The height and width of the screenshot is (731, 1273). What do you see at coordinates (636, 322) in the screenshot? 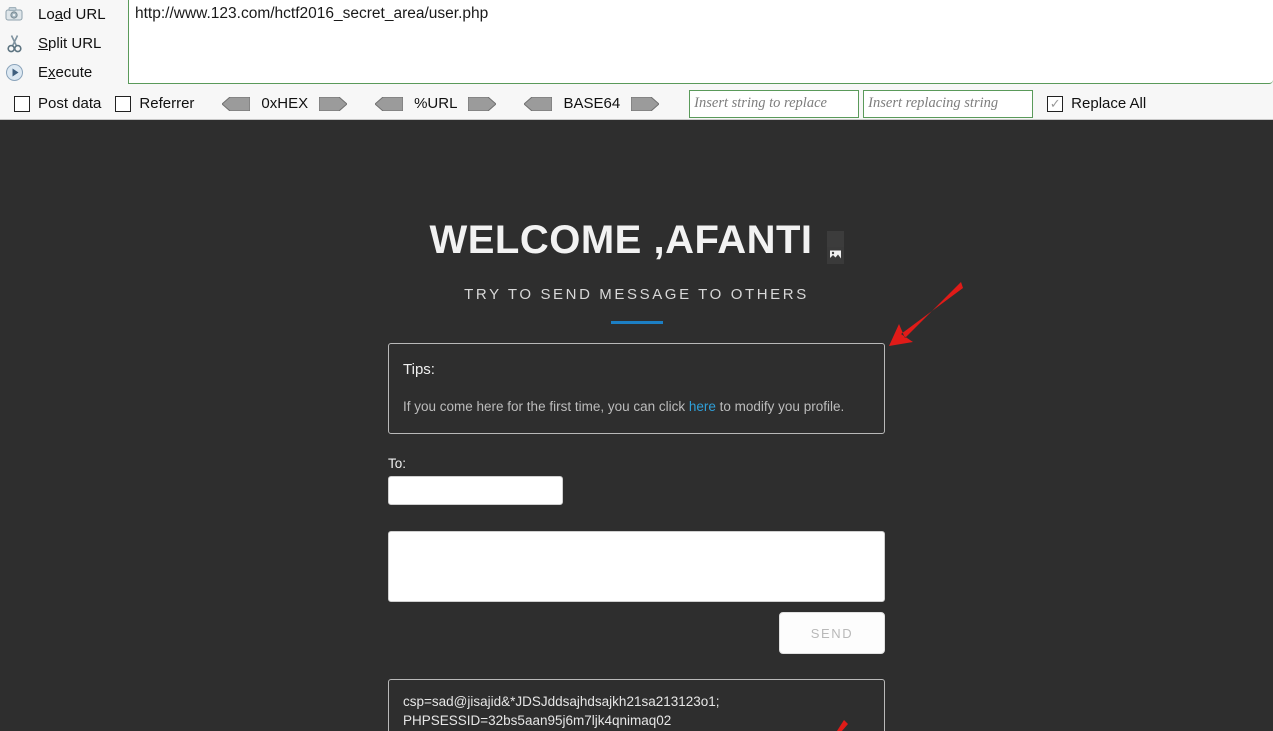
I see `title-divider` at bounding box center [636, 322].